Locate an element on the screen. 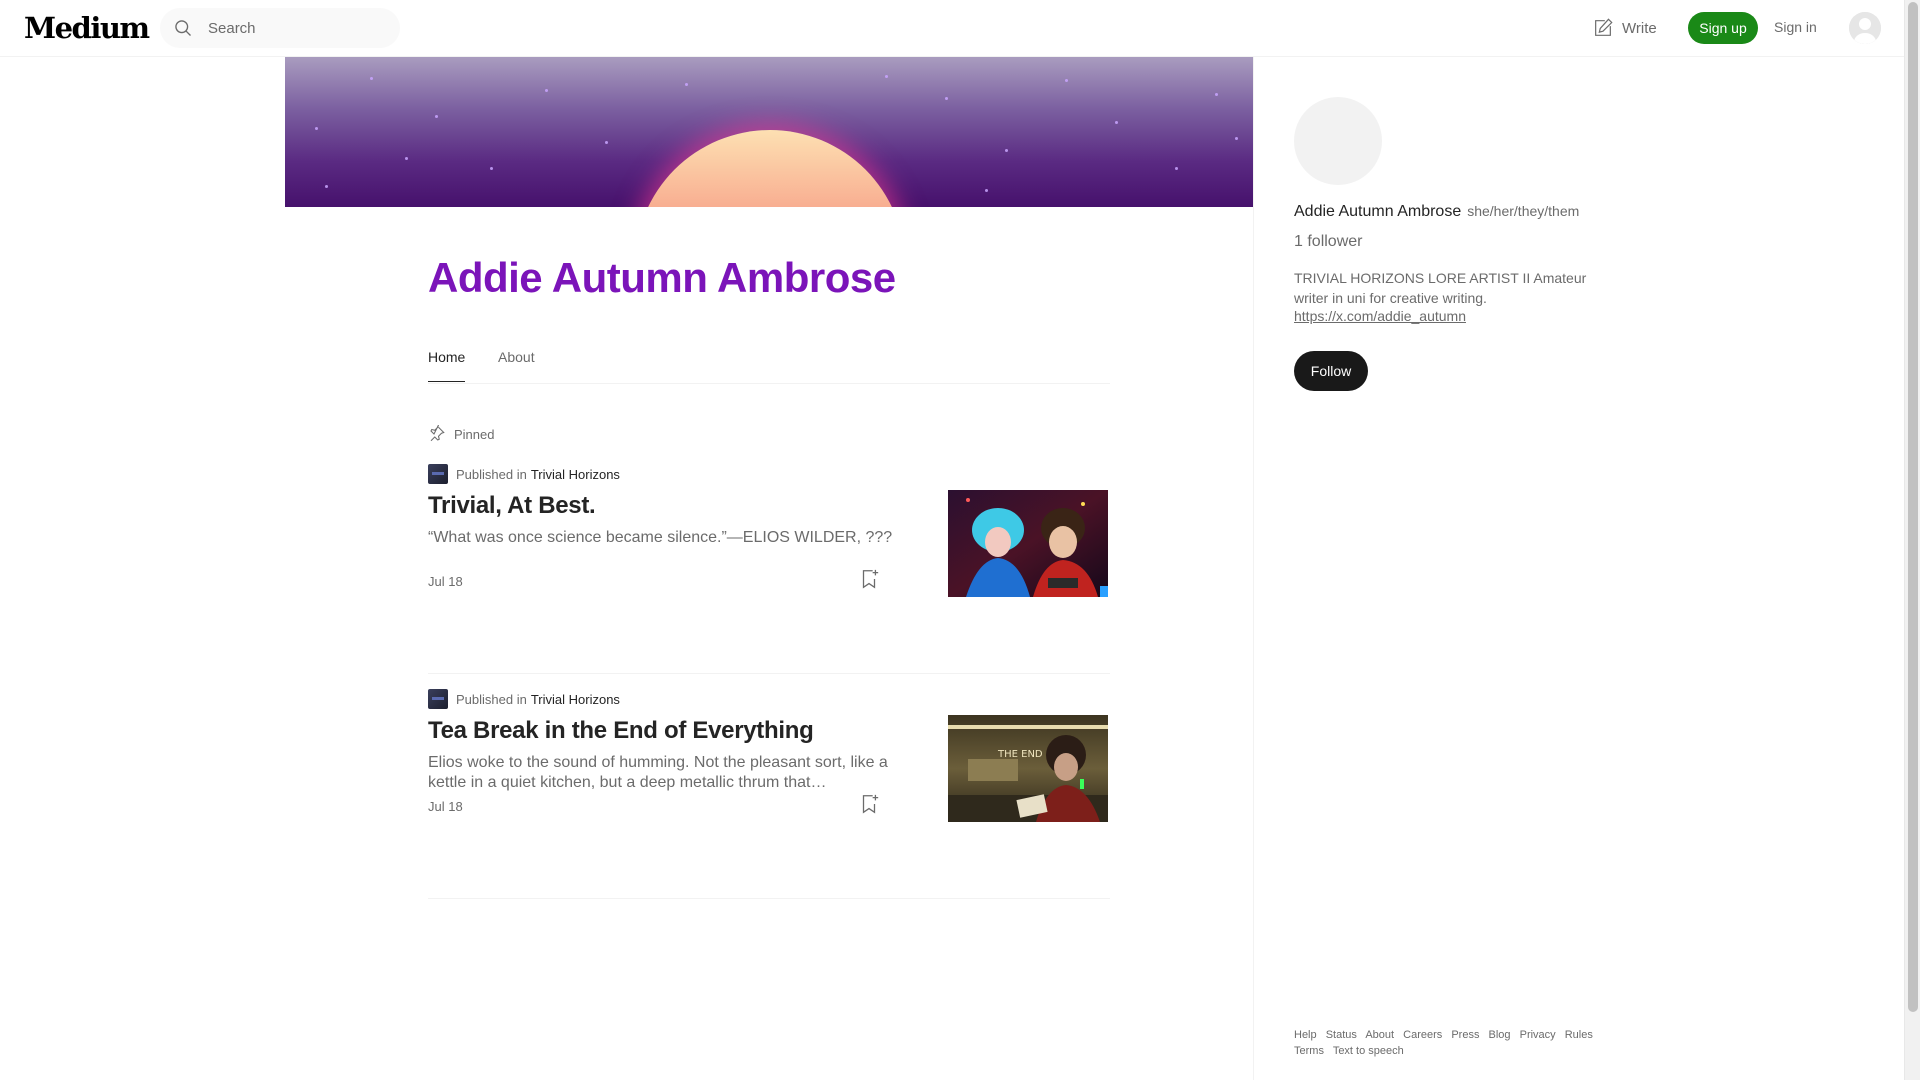  pin-icon is located at coordinates (437, 433).